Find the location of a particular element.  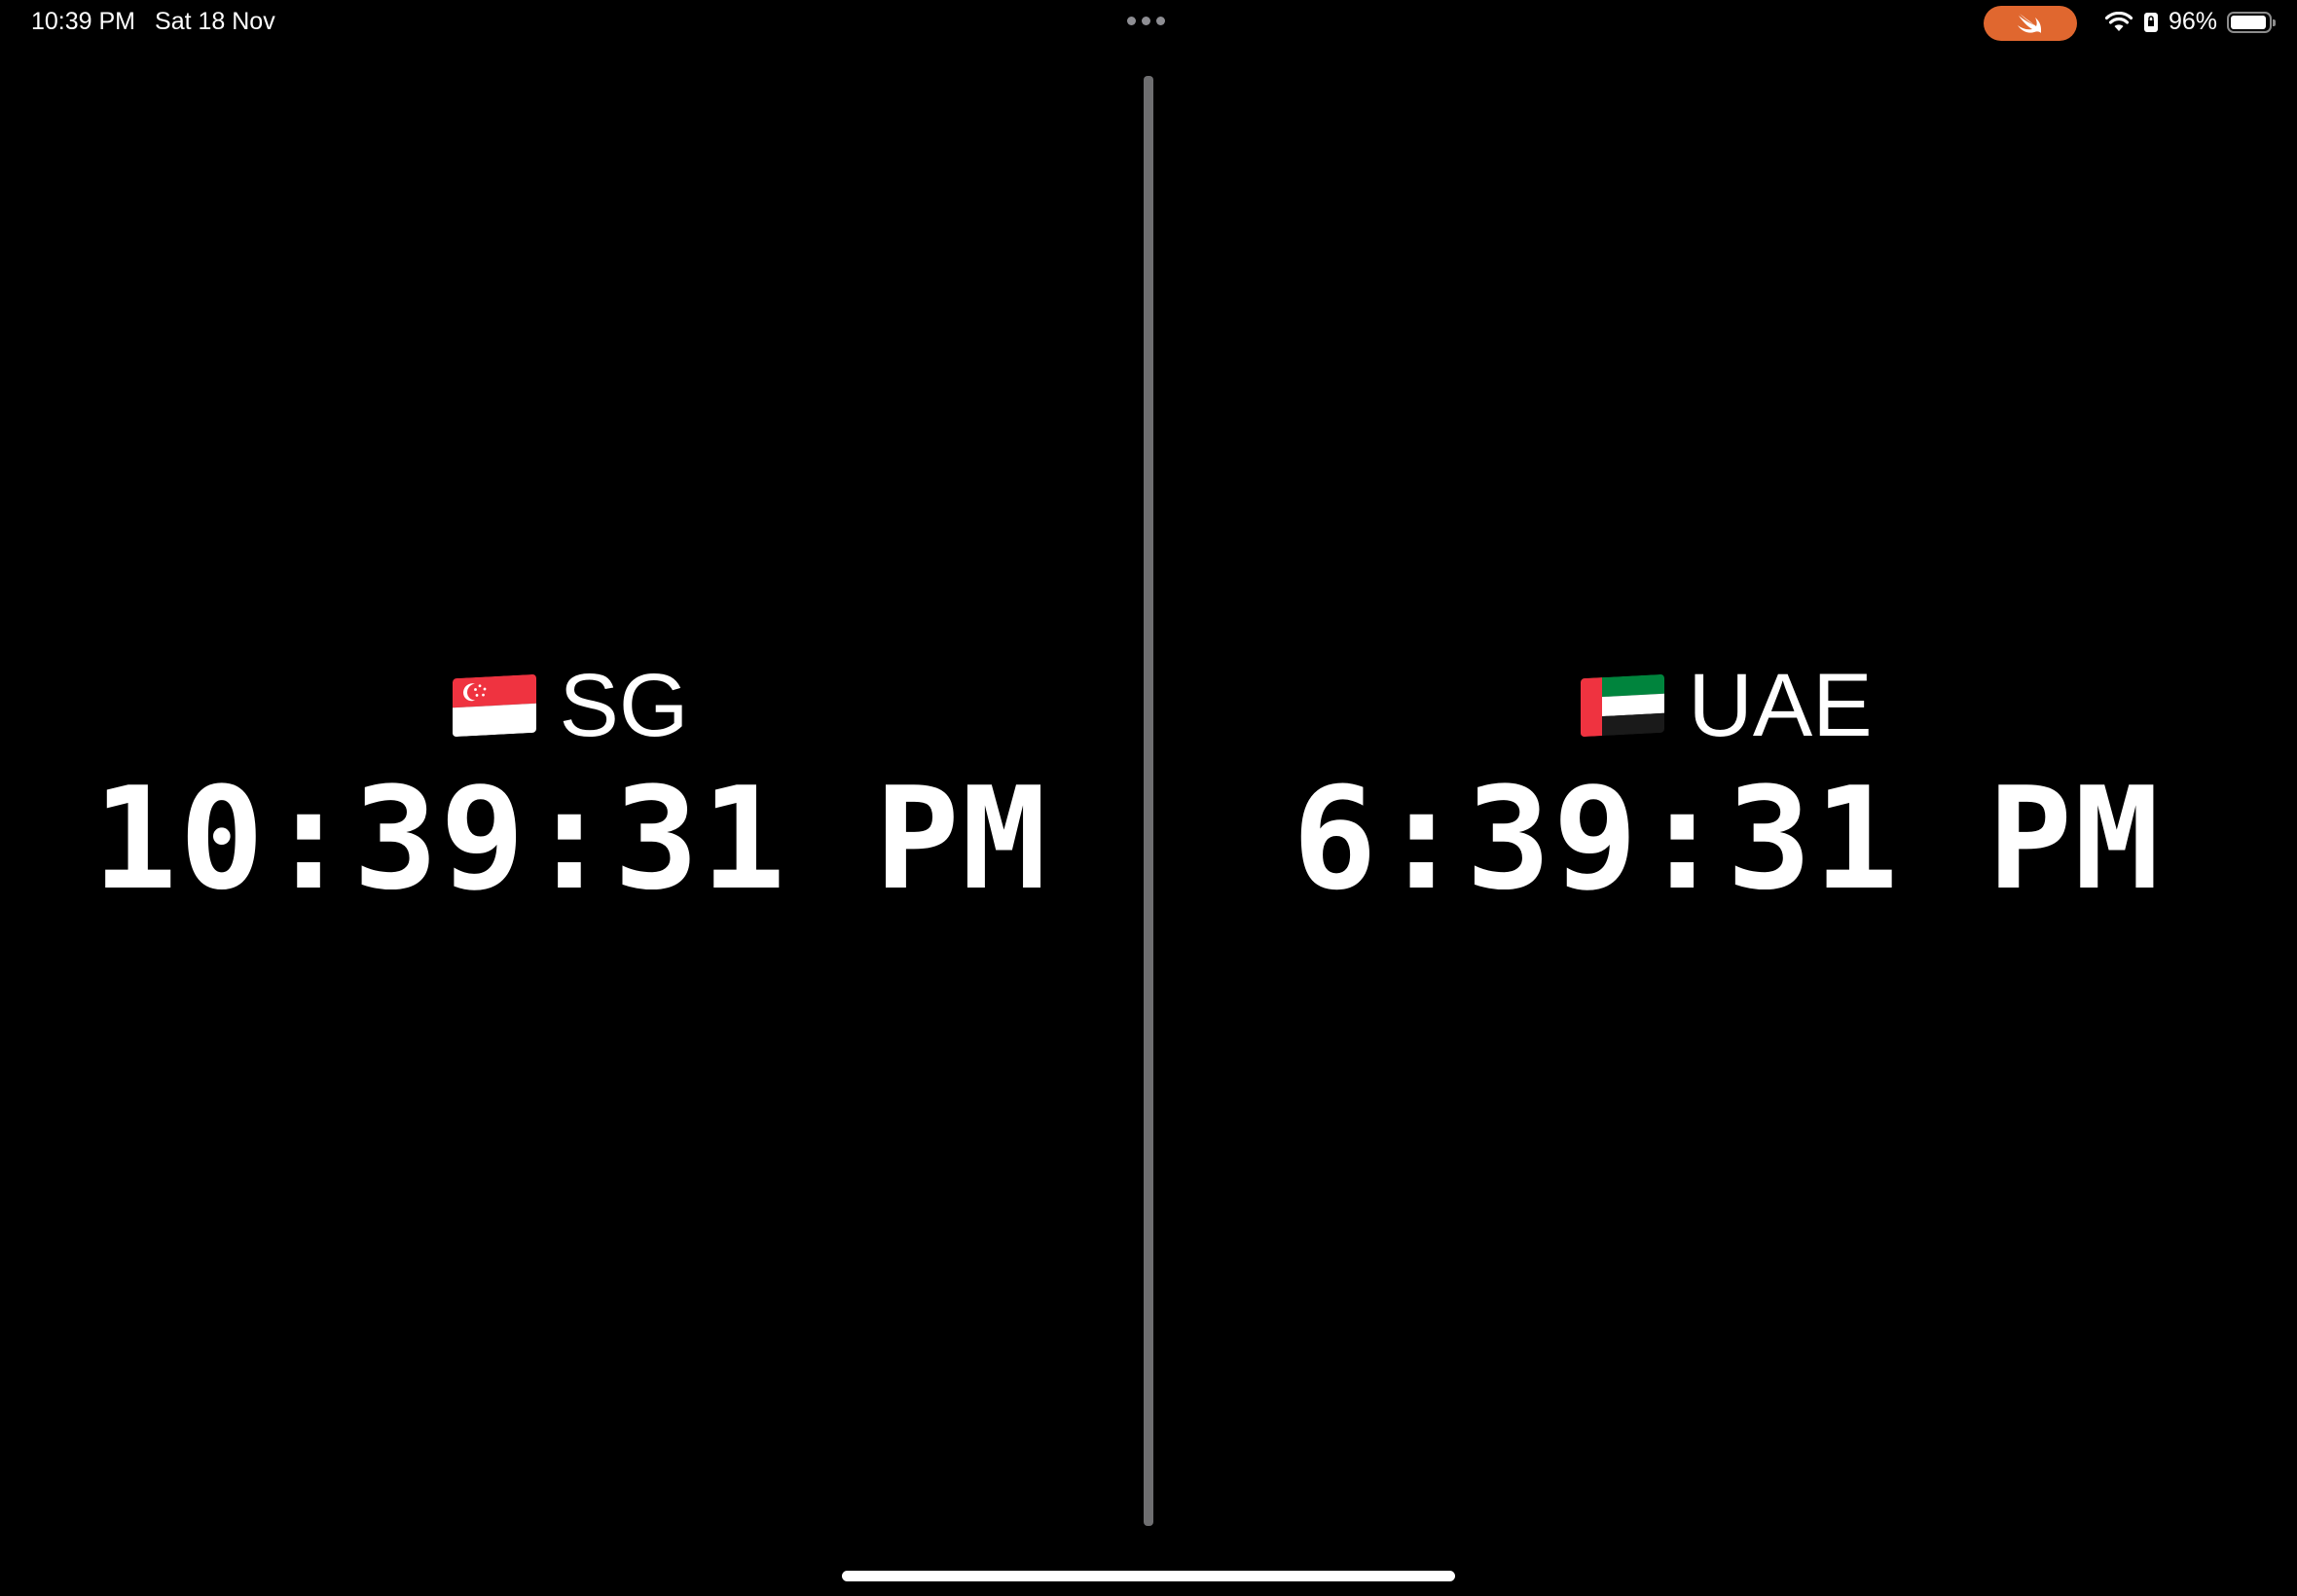

status-bar-right: 96% is located at coordinates (2190, 22).